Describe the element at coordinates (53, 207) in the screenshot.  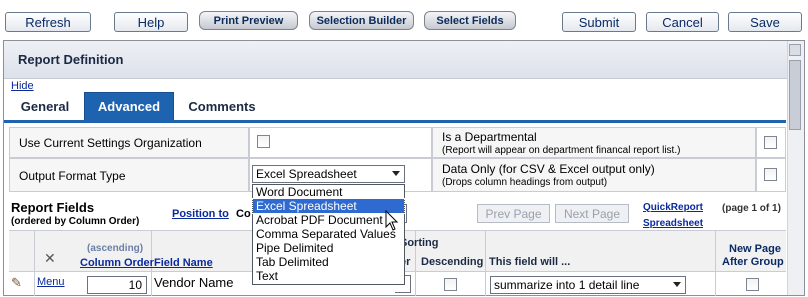
I see `report-fields-title: Report Fields` at that location.